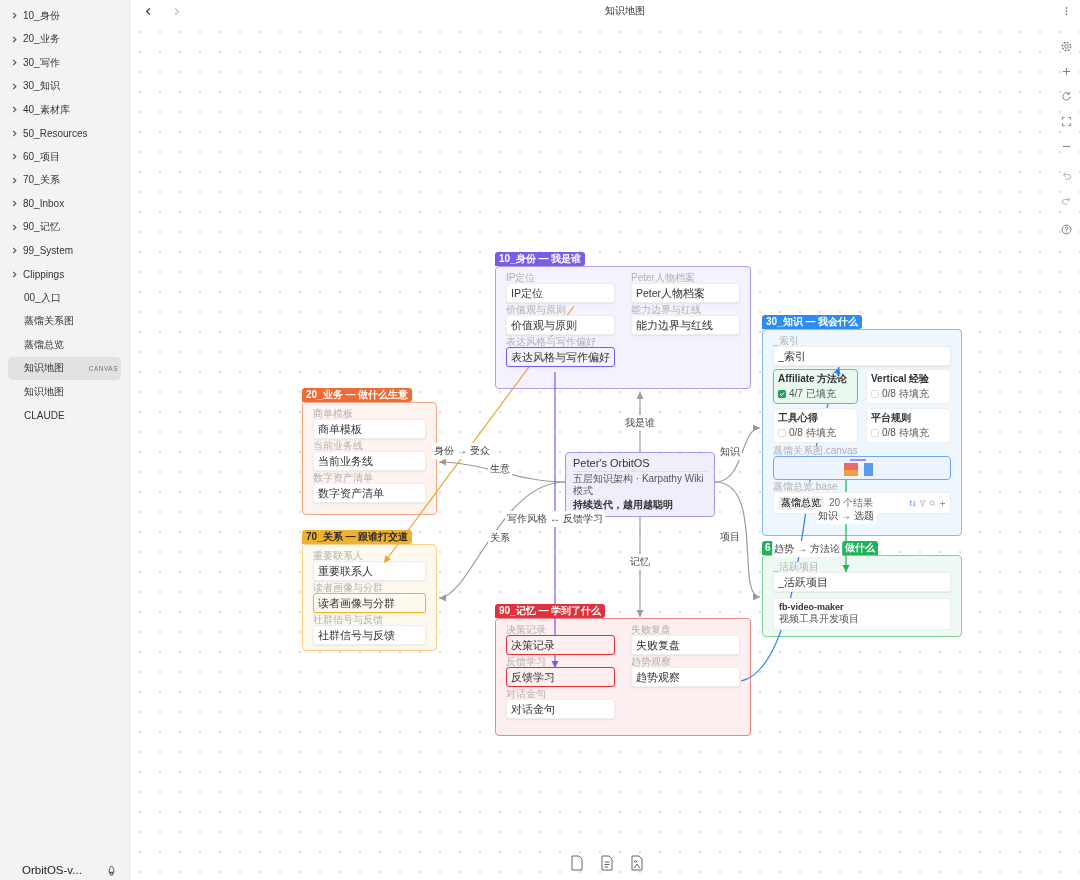 This screenshot has height=880, width=1080. I want to click on note-card: 社群信号与反馈, so click(369, 635).